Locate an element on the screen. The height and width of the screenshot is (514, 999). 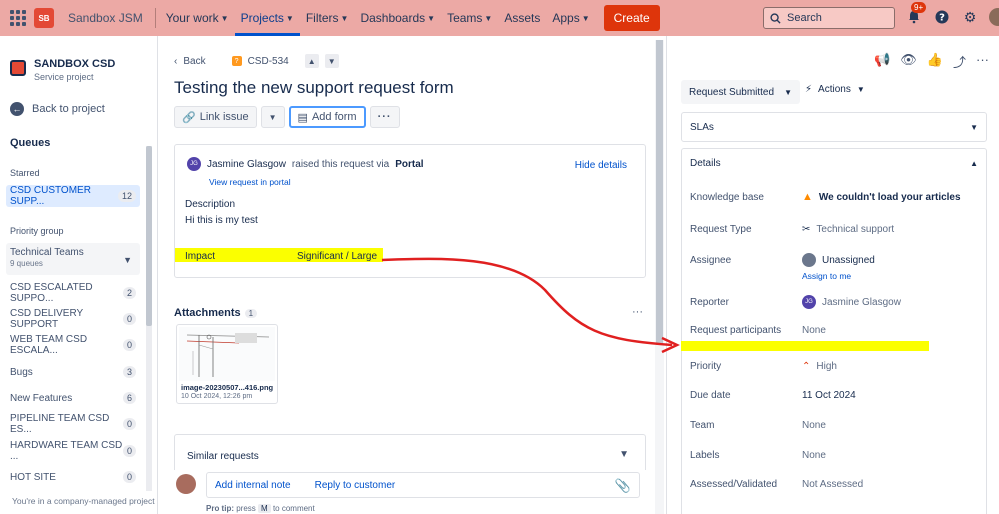
field-label: Assessed/Validated is located at coordinates (734, 484).